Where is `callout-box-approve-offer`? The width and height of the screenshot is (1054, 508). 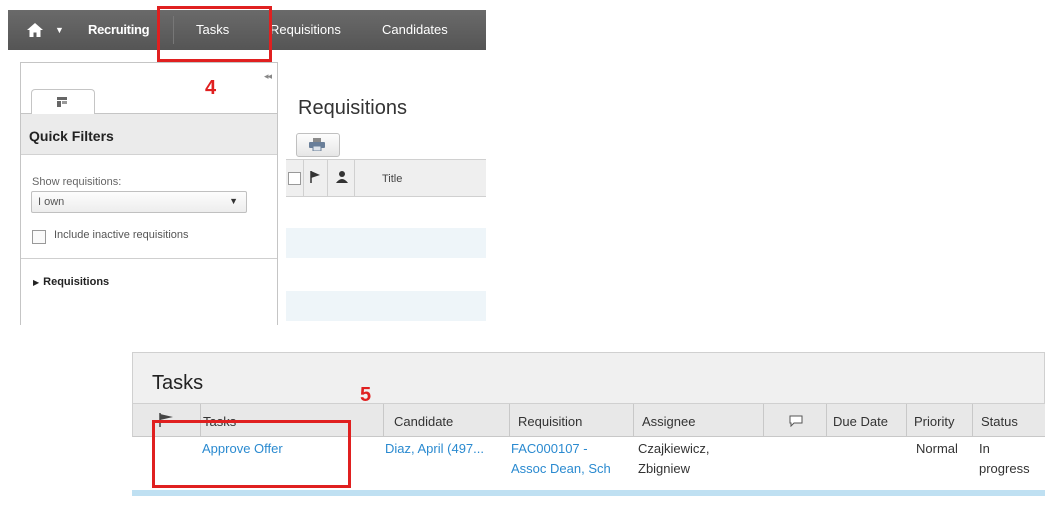
callout-box-approve-offer is located at coordinates (251, 454).